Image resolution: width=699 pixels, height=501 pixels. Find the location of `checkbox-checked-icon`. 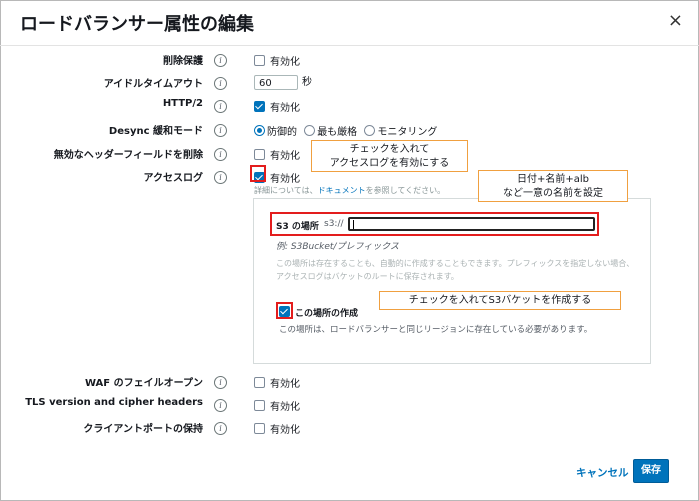

checkbox-checked-icon is located at coordinates (259, 106).